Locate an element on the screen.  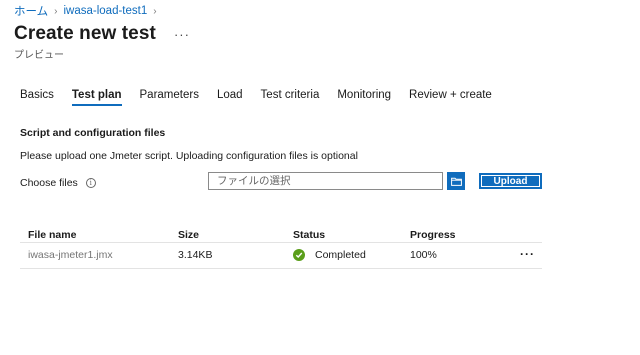
breadcrumb-resource-link: iwasa-load-test1 is located at coordinates (106, 11).